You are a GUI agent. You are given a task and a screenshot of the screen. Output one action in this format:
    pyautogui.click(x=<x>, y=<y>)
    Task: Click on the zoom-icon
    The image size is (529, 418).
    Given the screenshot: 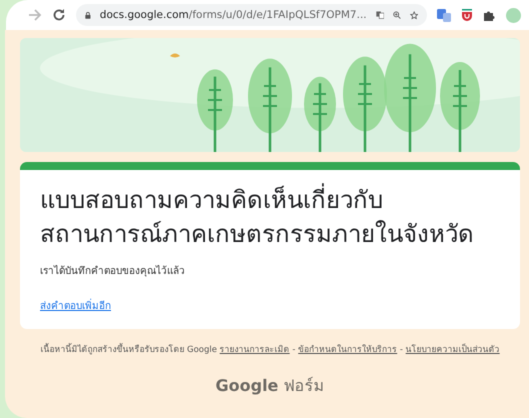 What is the action you would take?
    pyautogui.click(x=396, y=15)
    